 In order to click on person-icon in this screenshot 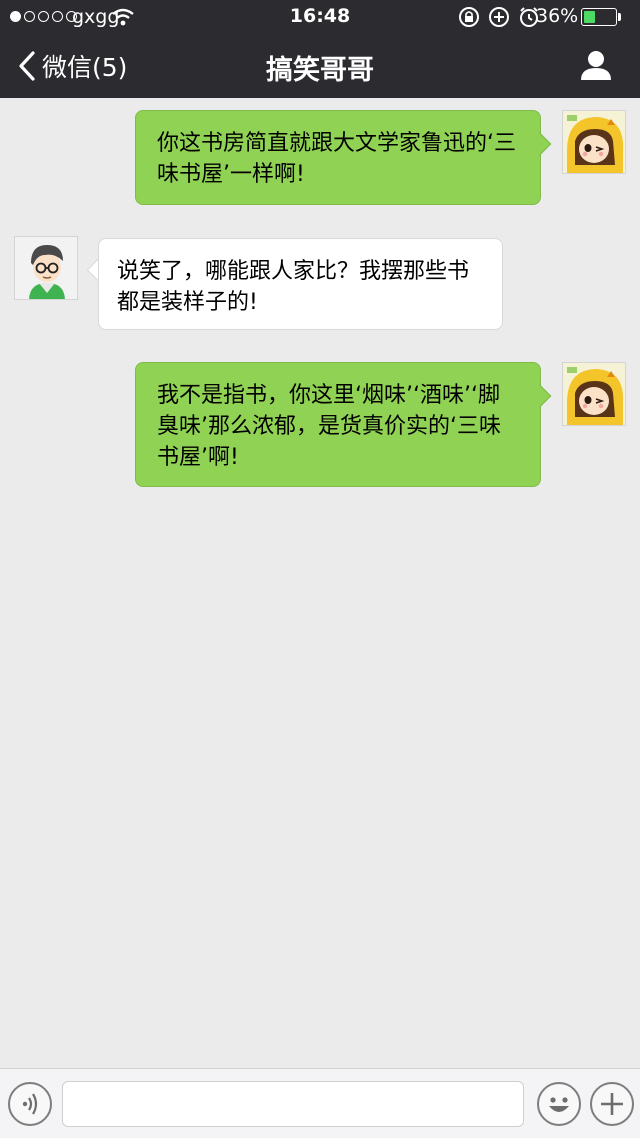, I will do `click(596, 65)`.